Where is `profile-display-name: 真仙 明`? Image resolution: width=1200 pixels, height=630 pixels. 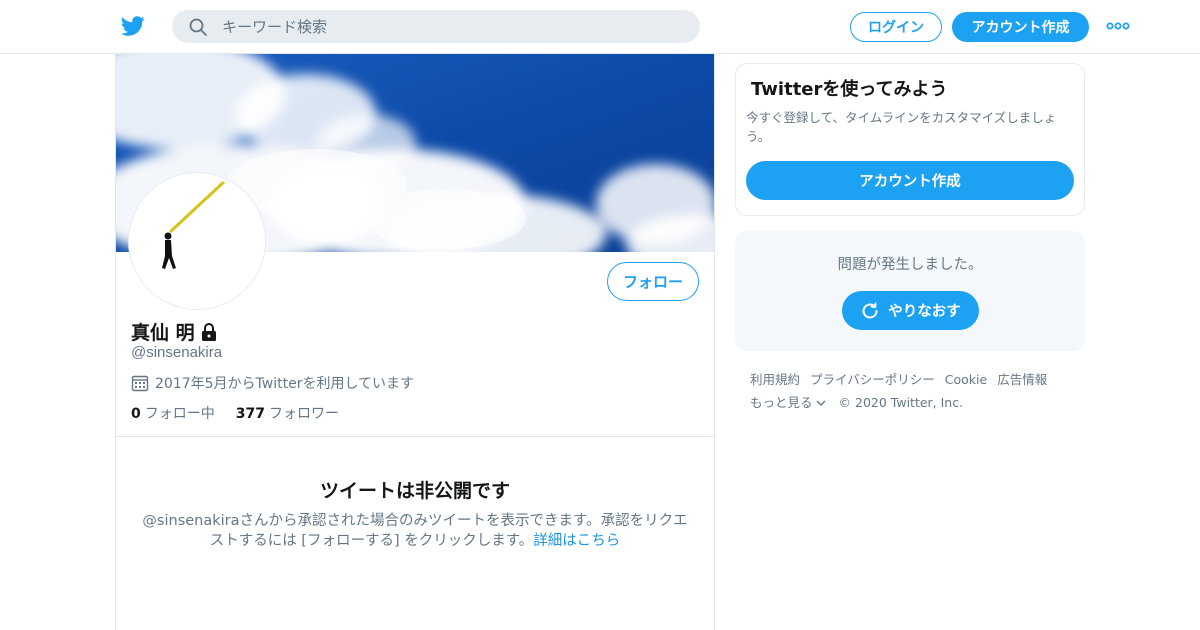
profile-display-name: 真仙 明 is located at coordinates (175, 331).